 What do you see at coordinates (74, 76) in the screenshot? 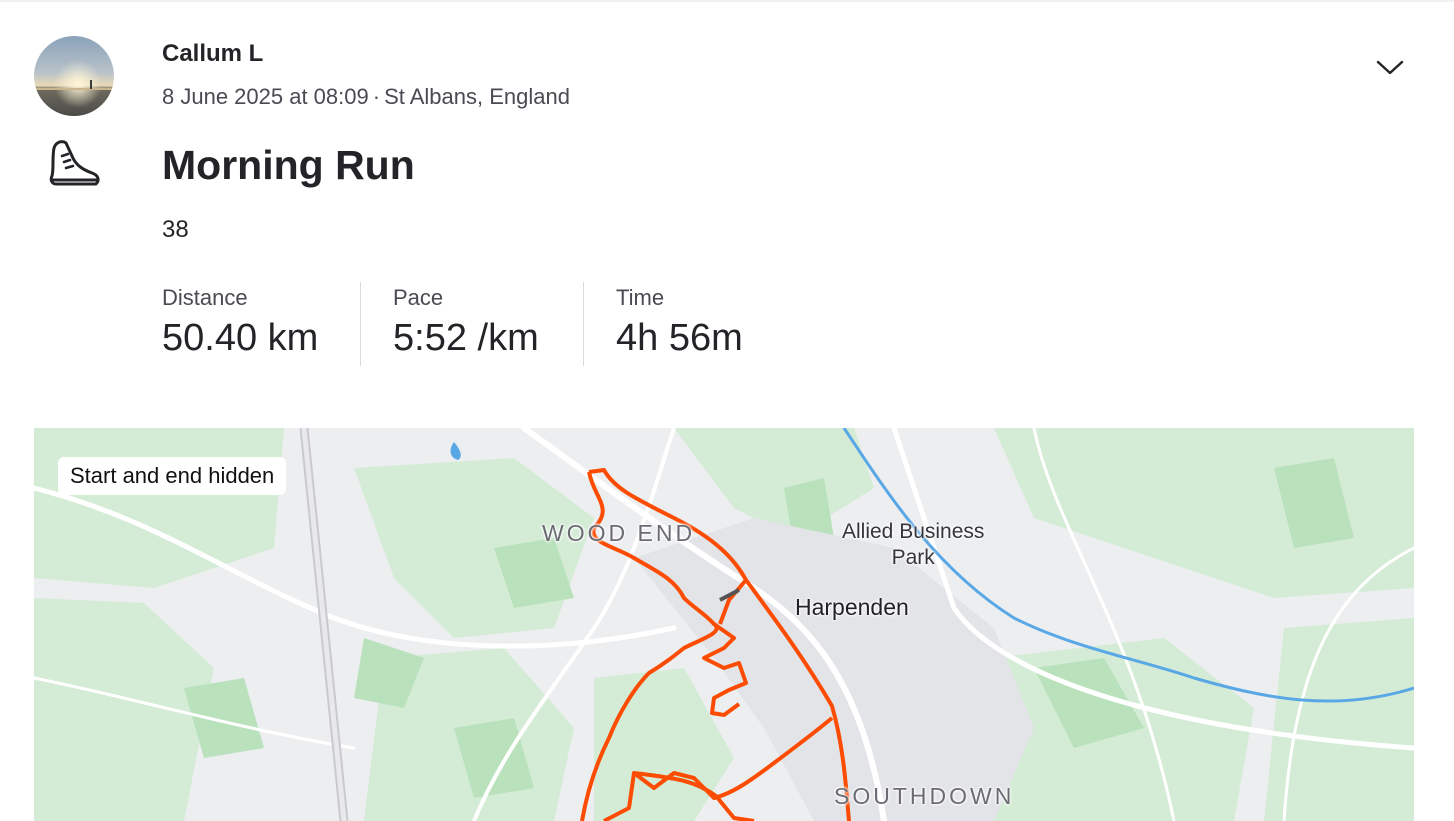
I see `athlete-avatar` at bounding box center [74, 76].